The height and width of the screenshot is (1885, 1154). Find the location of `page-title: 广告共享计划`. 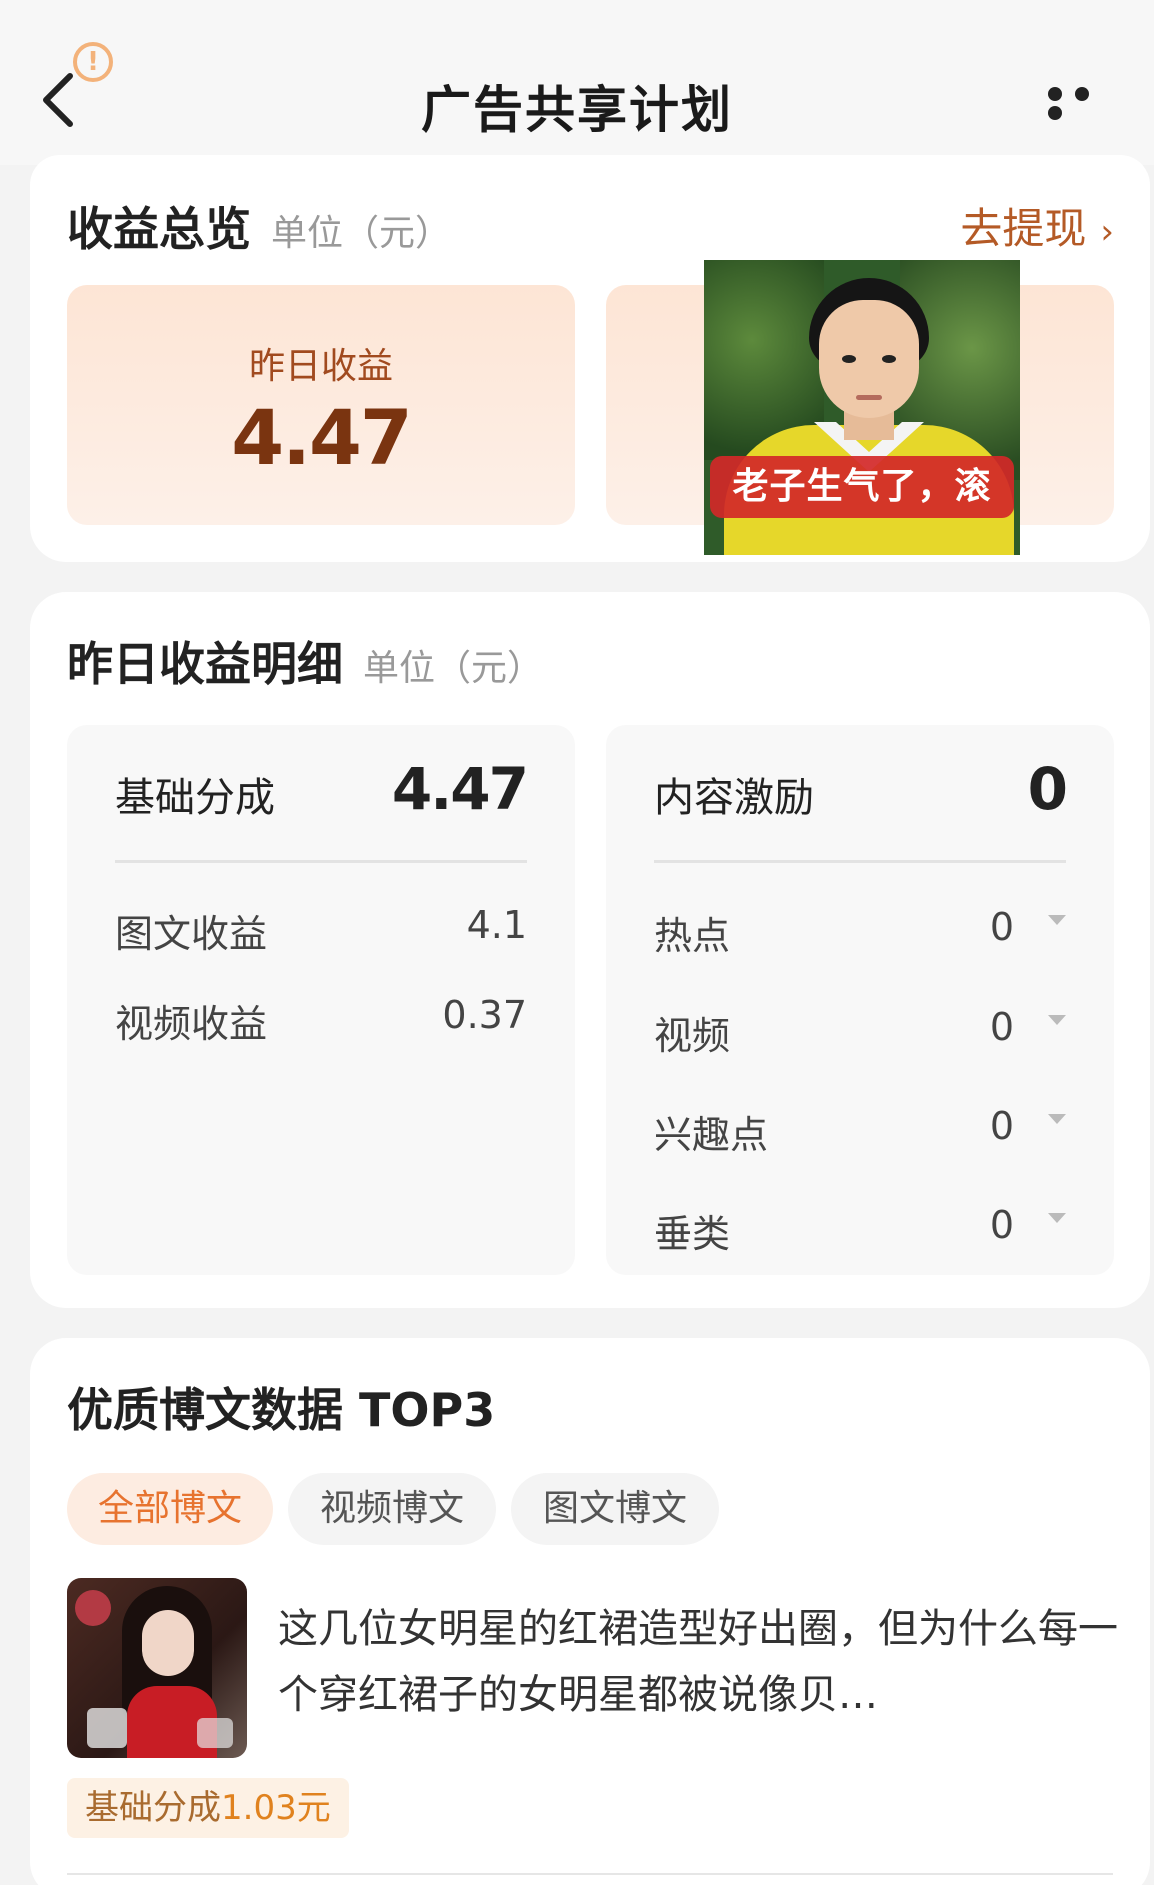

page-title: 广告共享计划 is located at coordinates (577, 110).